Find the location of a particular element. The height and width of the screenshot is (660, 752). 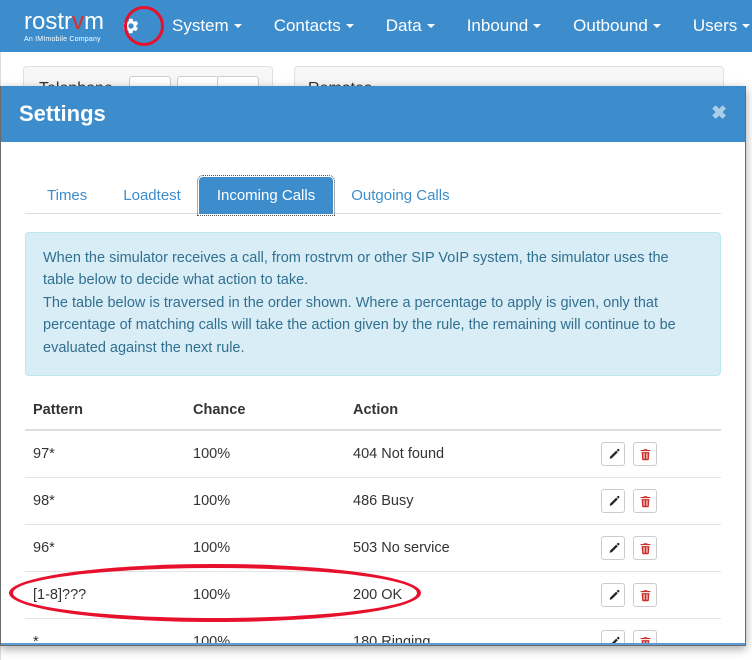

settings-gear-button is located at coordinates (143, 26).